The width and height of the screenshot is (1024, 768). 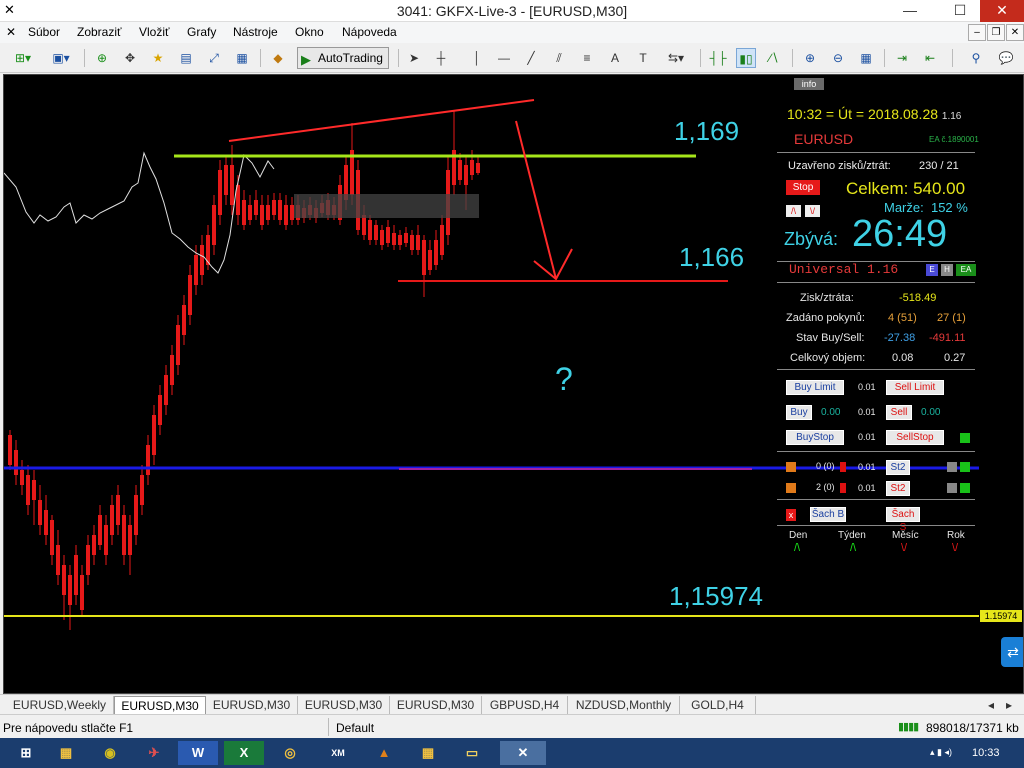 What do you see at coordinates (718, 705) in the screenshot?
I see `tab-gold-h4: GOLD,H4` at bounding box center [718, 705].